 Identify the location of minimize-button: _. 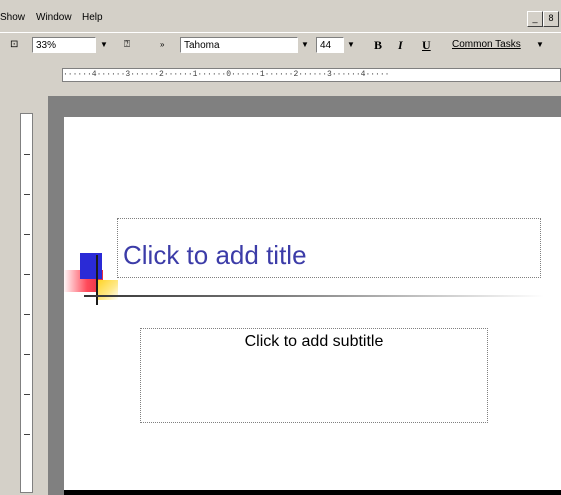
(535, 19).